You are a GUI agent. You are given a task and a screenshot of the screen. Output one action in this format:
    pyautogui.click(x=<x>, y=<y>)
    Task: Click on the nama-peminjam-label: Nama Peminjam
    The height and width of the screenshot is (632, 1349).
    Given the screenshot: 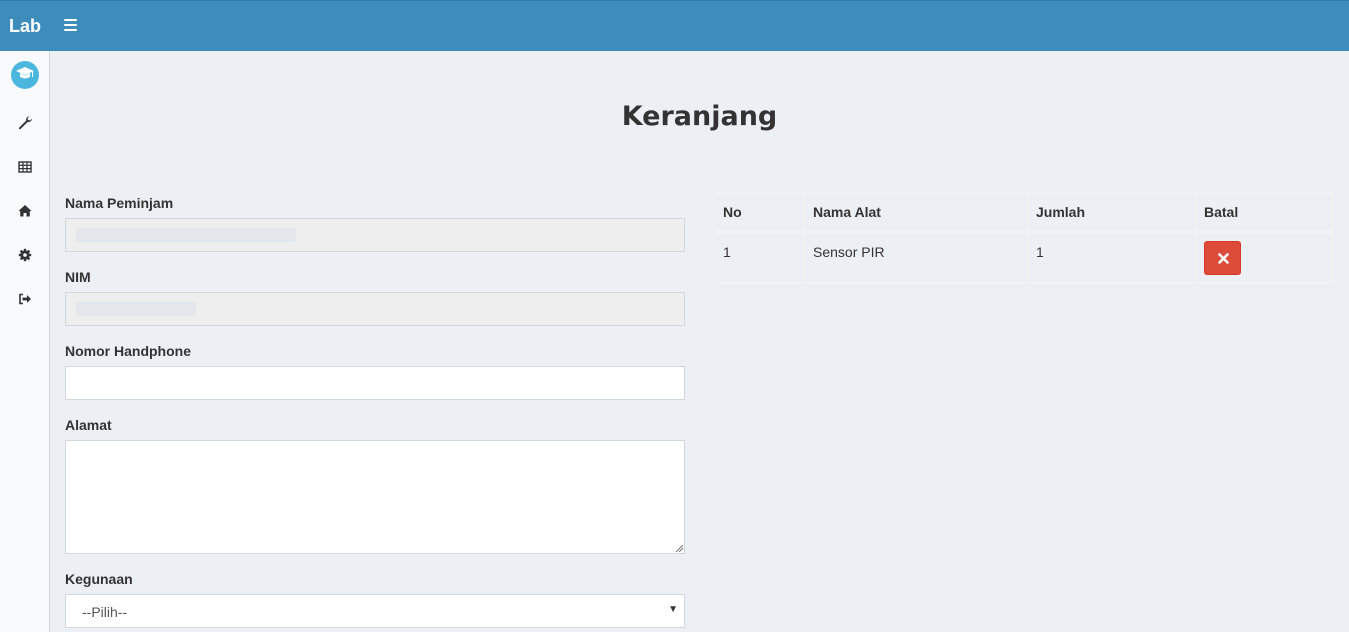 What is the action you would take?
    pyautogui.click(x=119, y=203)
    